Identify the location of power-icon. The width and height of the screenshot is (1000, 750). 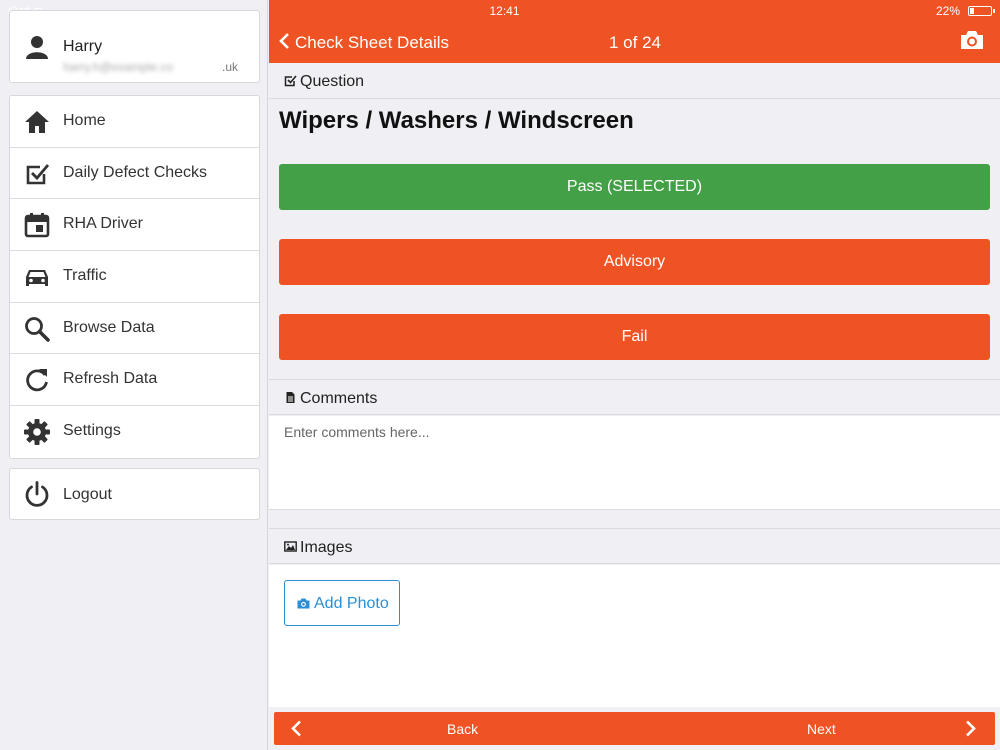
(37, 494).